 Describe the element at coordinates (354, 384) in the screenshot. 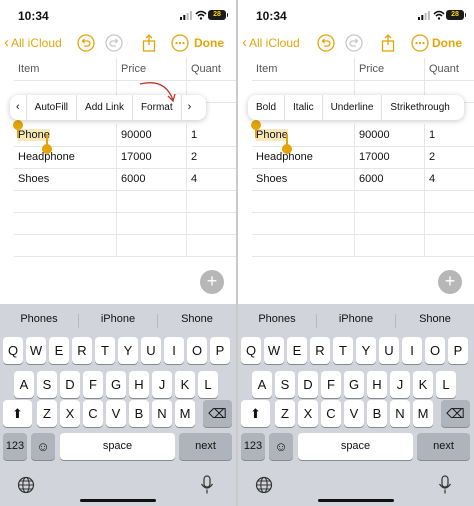

I see `key: G` at that location.